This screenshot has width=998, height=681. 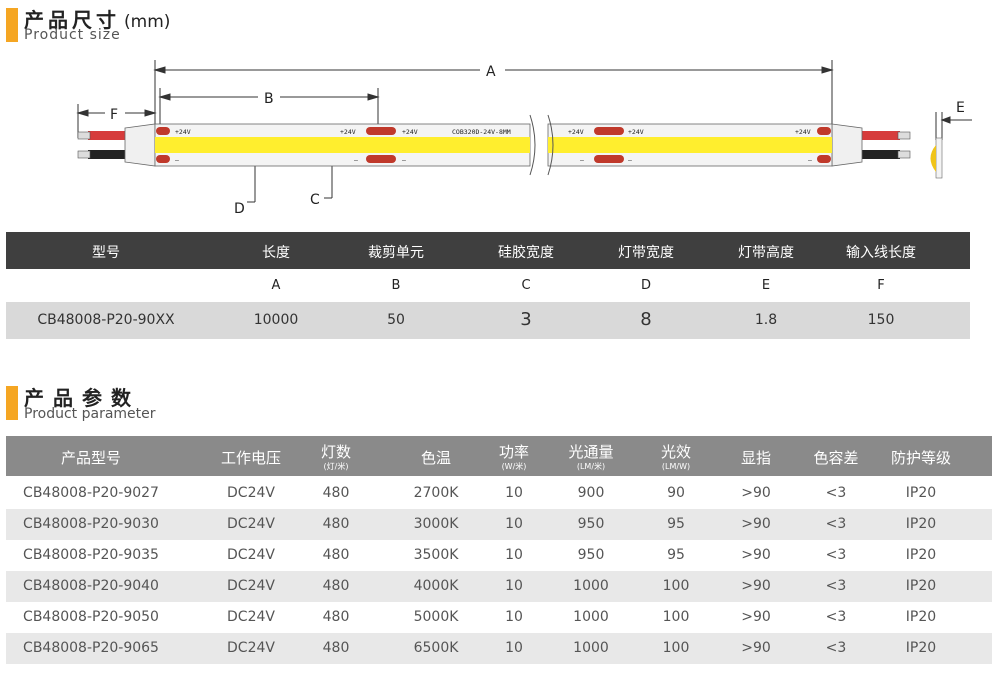 What do you see at coordinates (436, 493) in the screenshot?
I see `row-cct: 2700K` at bounding box center [436, 493].